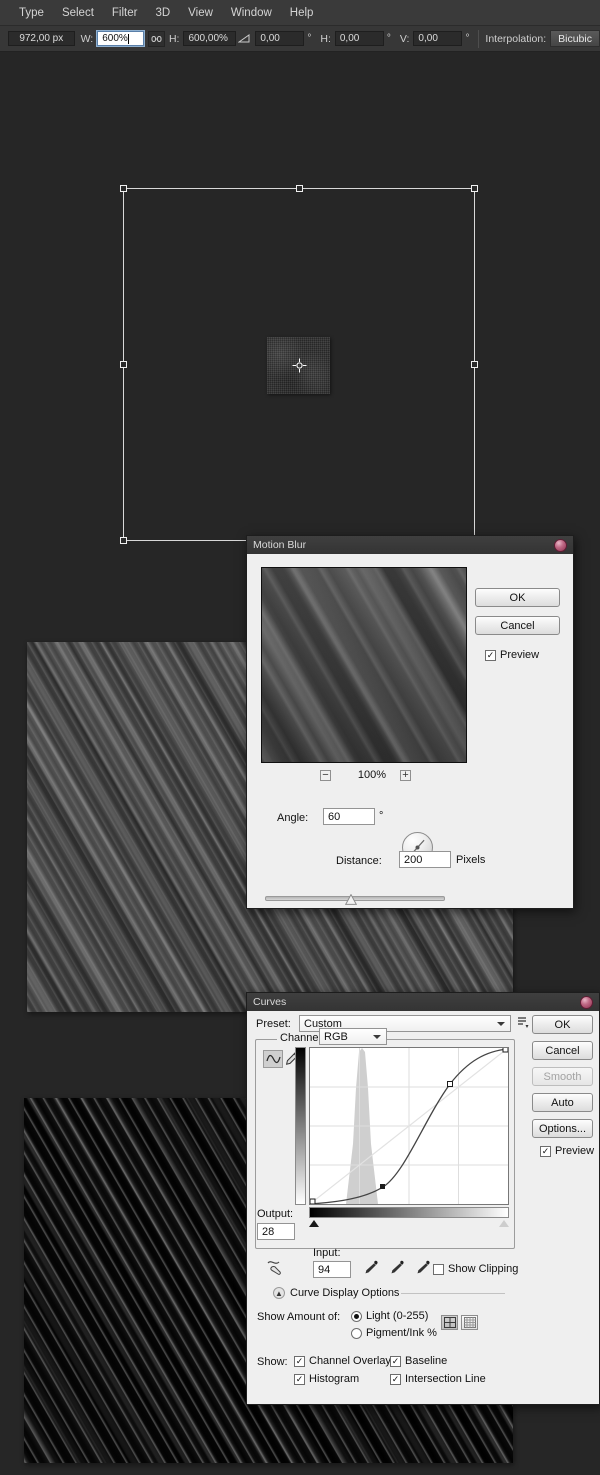  I want to click on show-clipping-checkbox: Show Clipping, so click(475, 1269).